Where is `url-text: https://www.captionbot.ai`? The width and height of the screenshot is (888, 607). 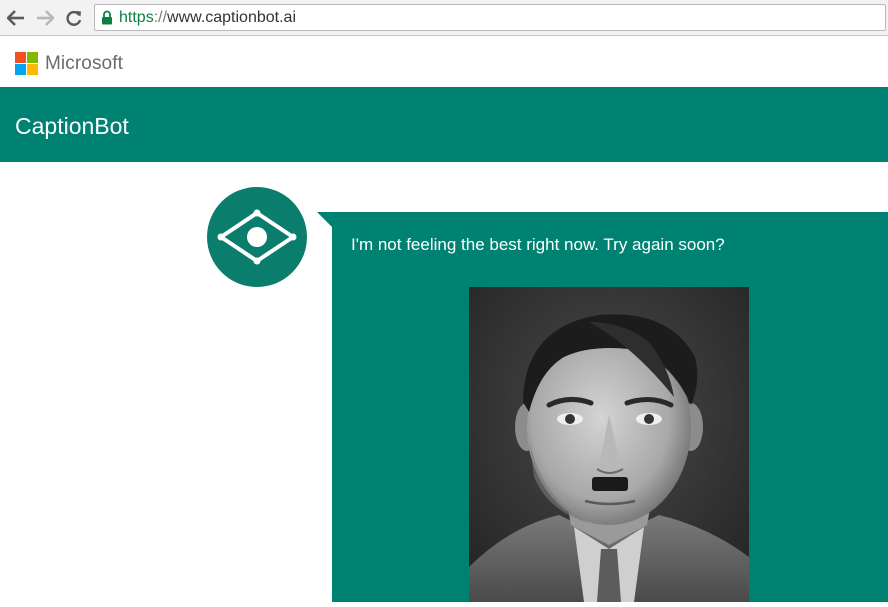
url-text: https://www.captionbot.ai is located at coordinates (207, 18).